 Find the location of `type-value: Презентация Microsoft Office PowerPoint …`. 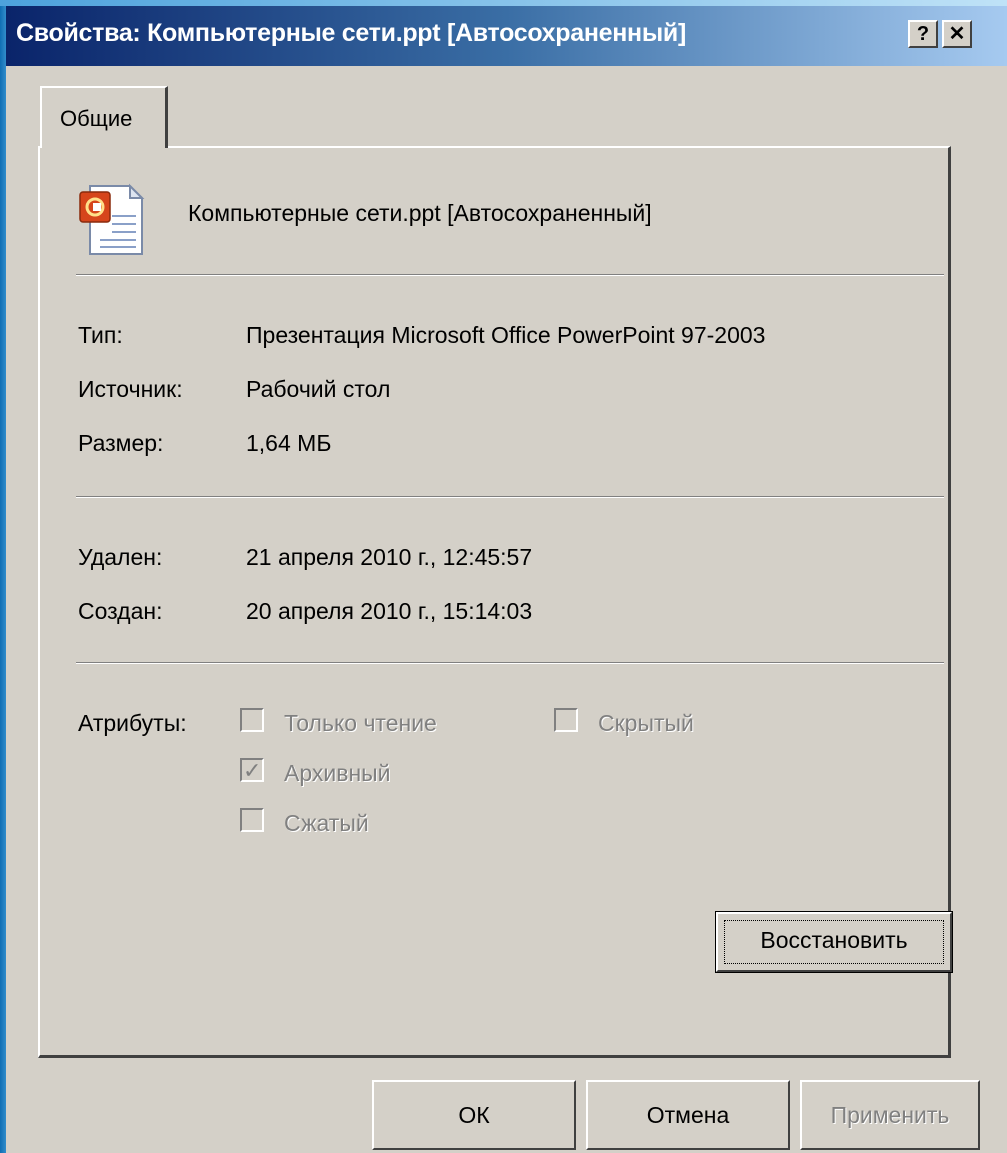

type-value: Презентация Microsoft Office PowerPoint … is located at coordinates (506, 335).